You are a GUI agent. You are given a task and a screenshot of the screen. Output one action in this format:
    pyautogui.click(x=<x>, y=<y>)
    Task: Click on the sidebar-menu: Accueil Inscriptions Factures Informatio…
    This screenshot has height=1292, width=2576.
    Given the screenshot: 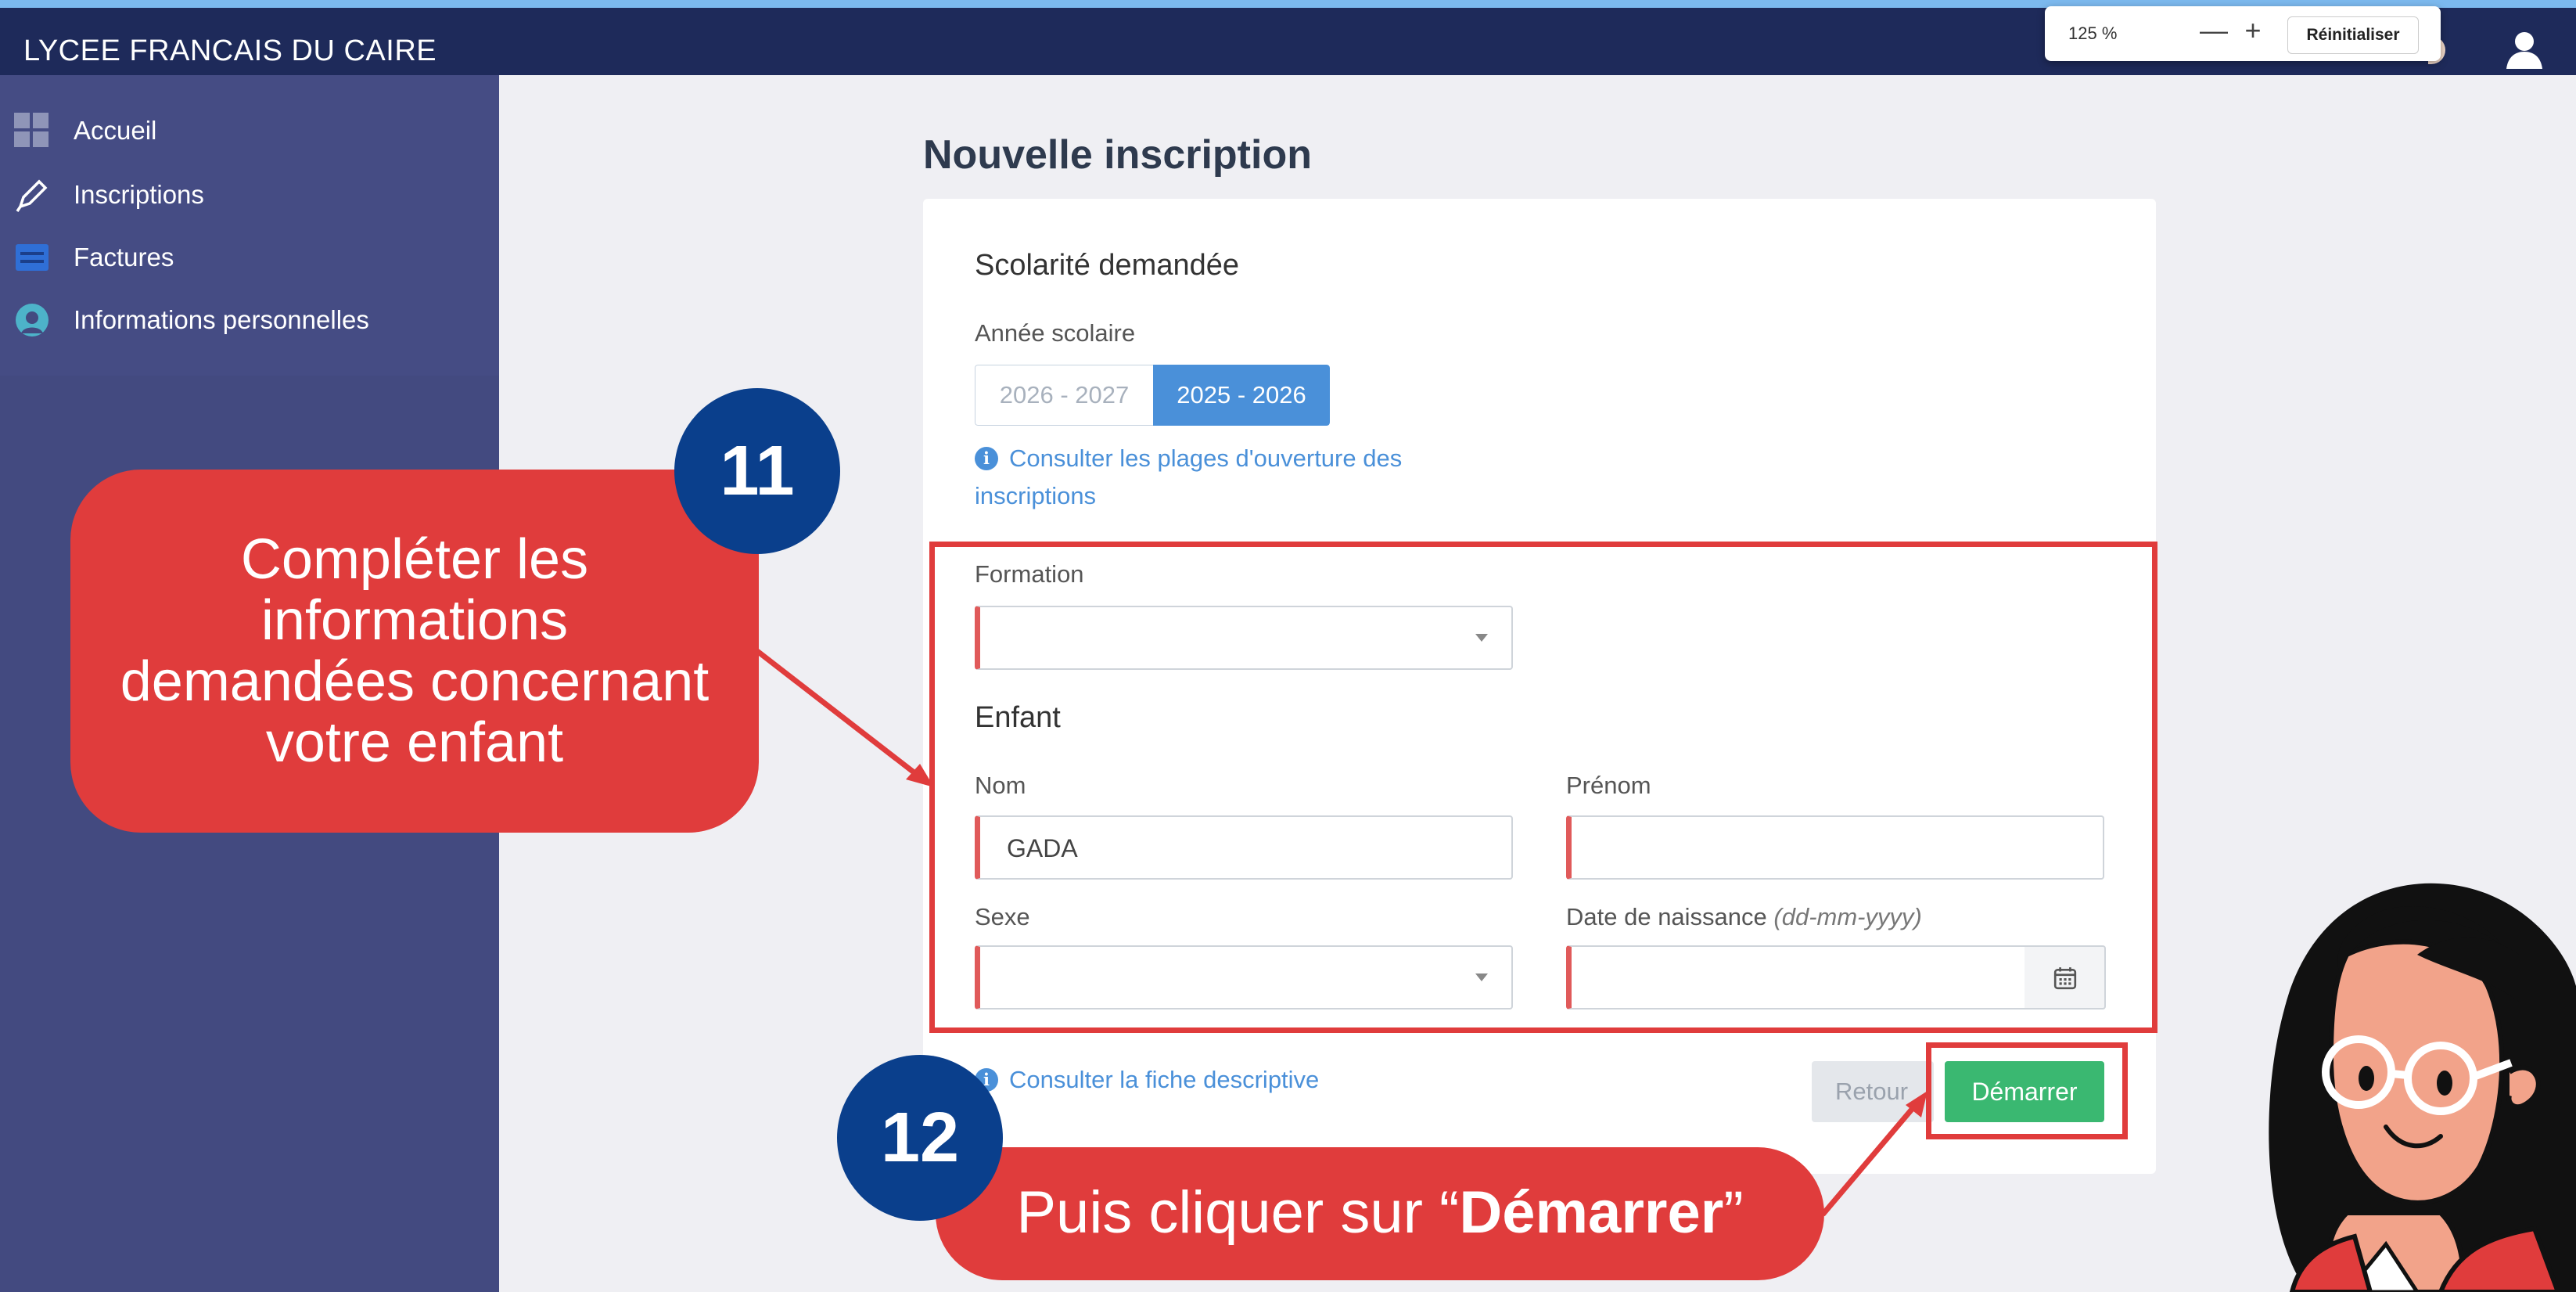 What is the action you would take?
    pyautogui.click(x=250, y=225)
    